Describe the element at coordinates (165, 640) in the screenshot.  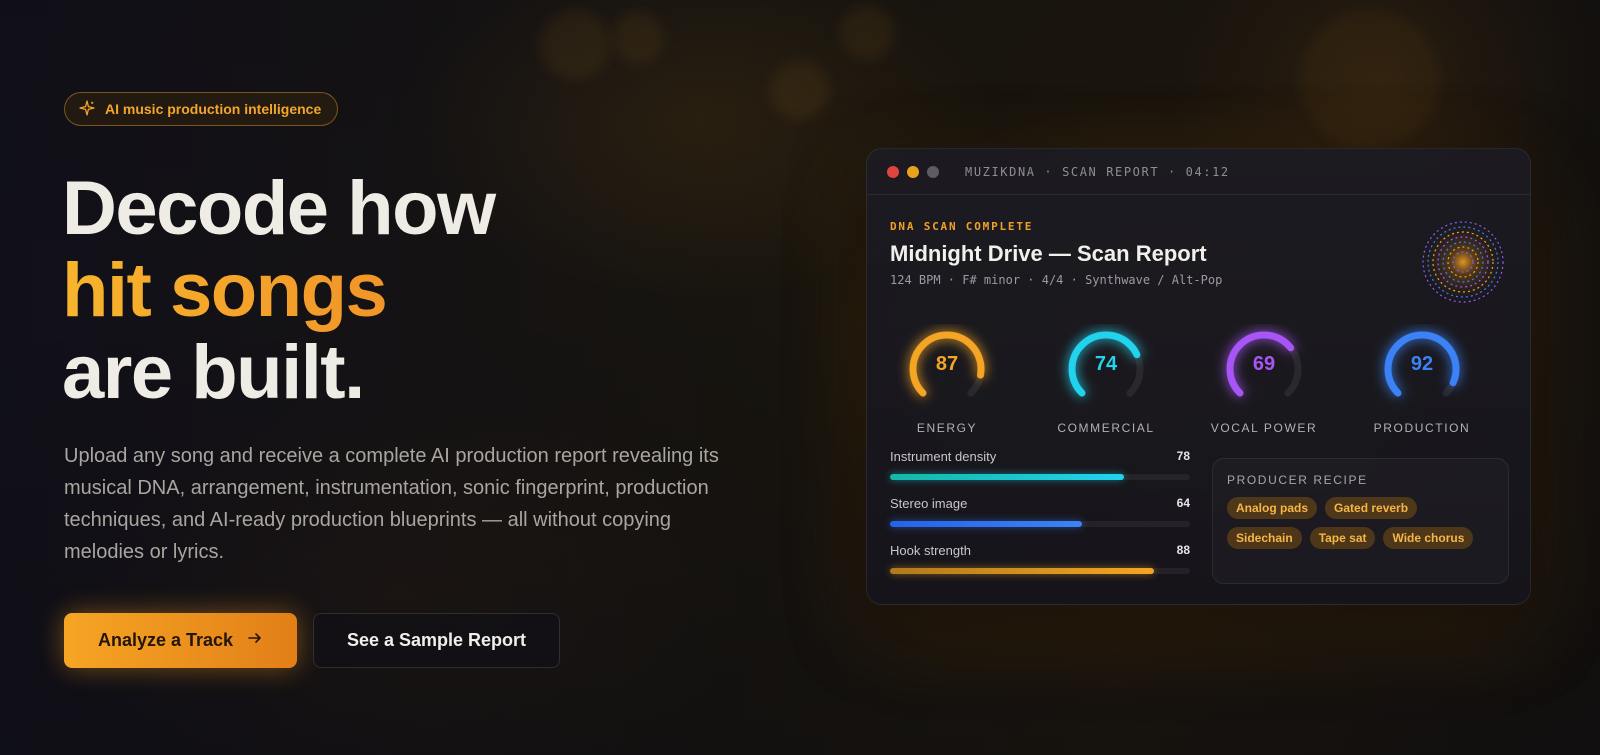
I see `analyze-track-label: Analyze a Track` at that location.